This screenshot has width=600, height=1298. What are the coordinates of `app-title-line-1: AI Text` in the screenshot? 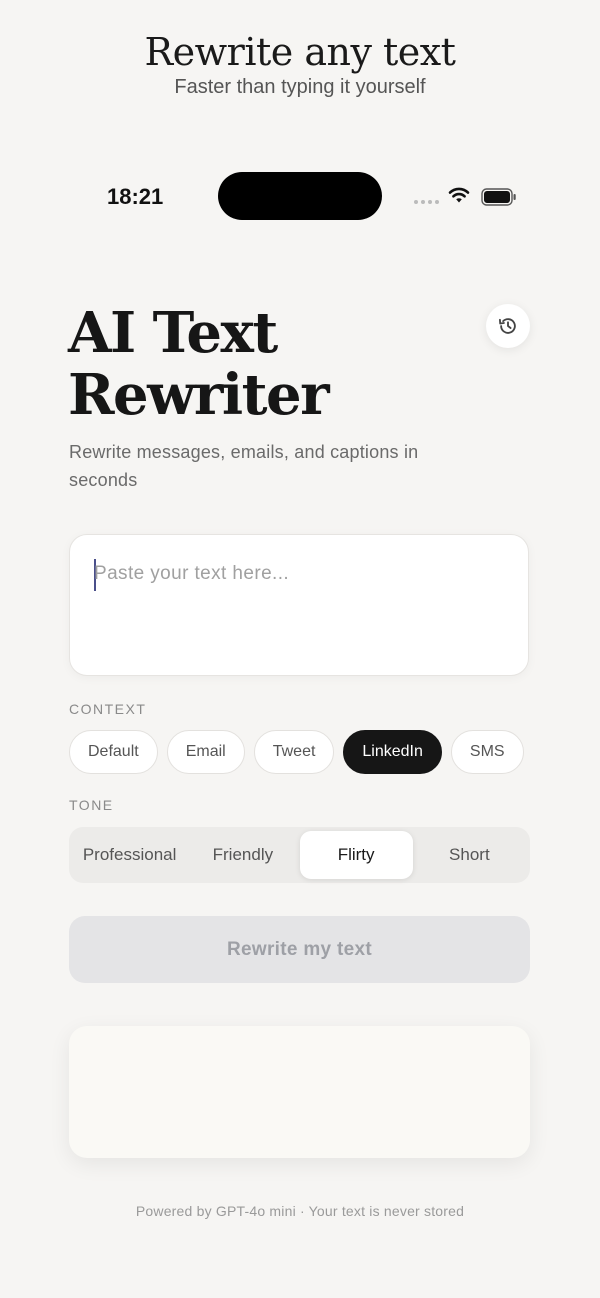 It's located at (173, 333).